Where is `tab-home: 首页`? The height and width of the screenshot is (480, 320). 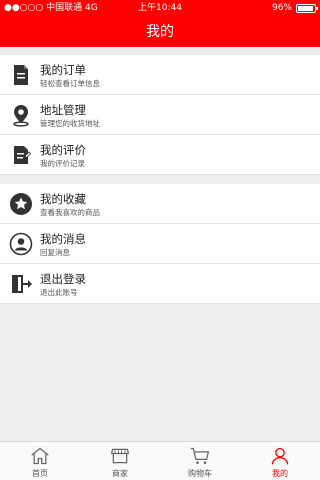 tab-home: 首页 is located at coordinates (40, 461).